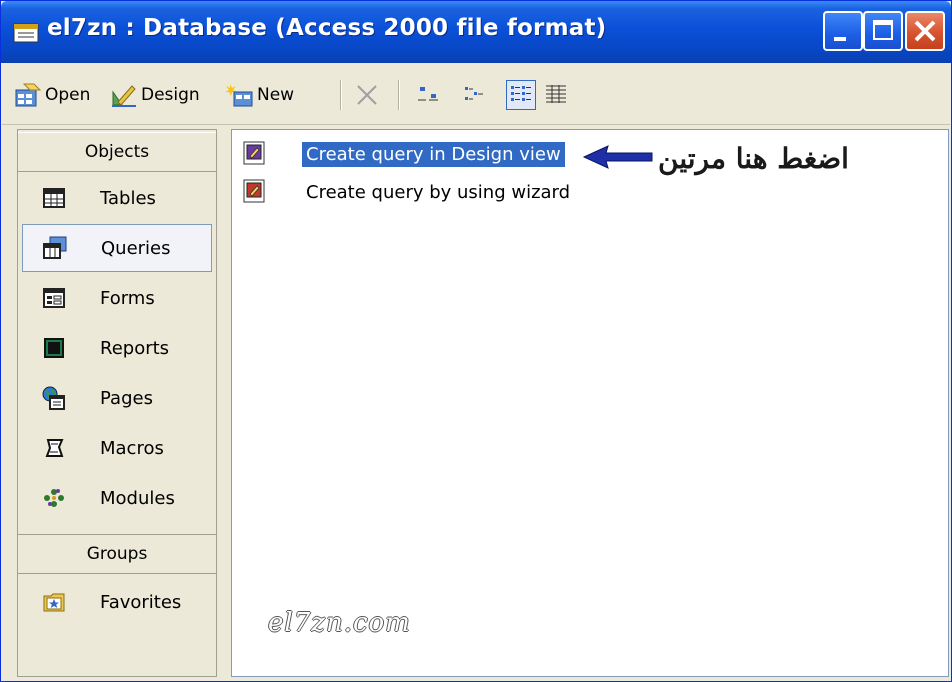 The height and width of the screenshot is (682, 952). I want to click on list-item: Create query in Design view, so click(402, 154).